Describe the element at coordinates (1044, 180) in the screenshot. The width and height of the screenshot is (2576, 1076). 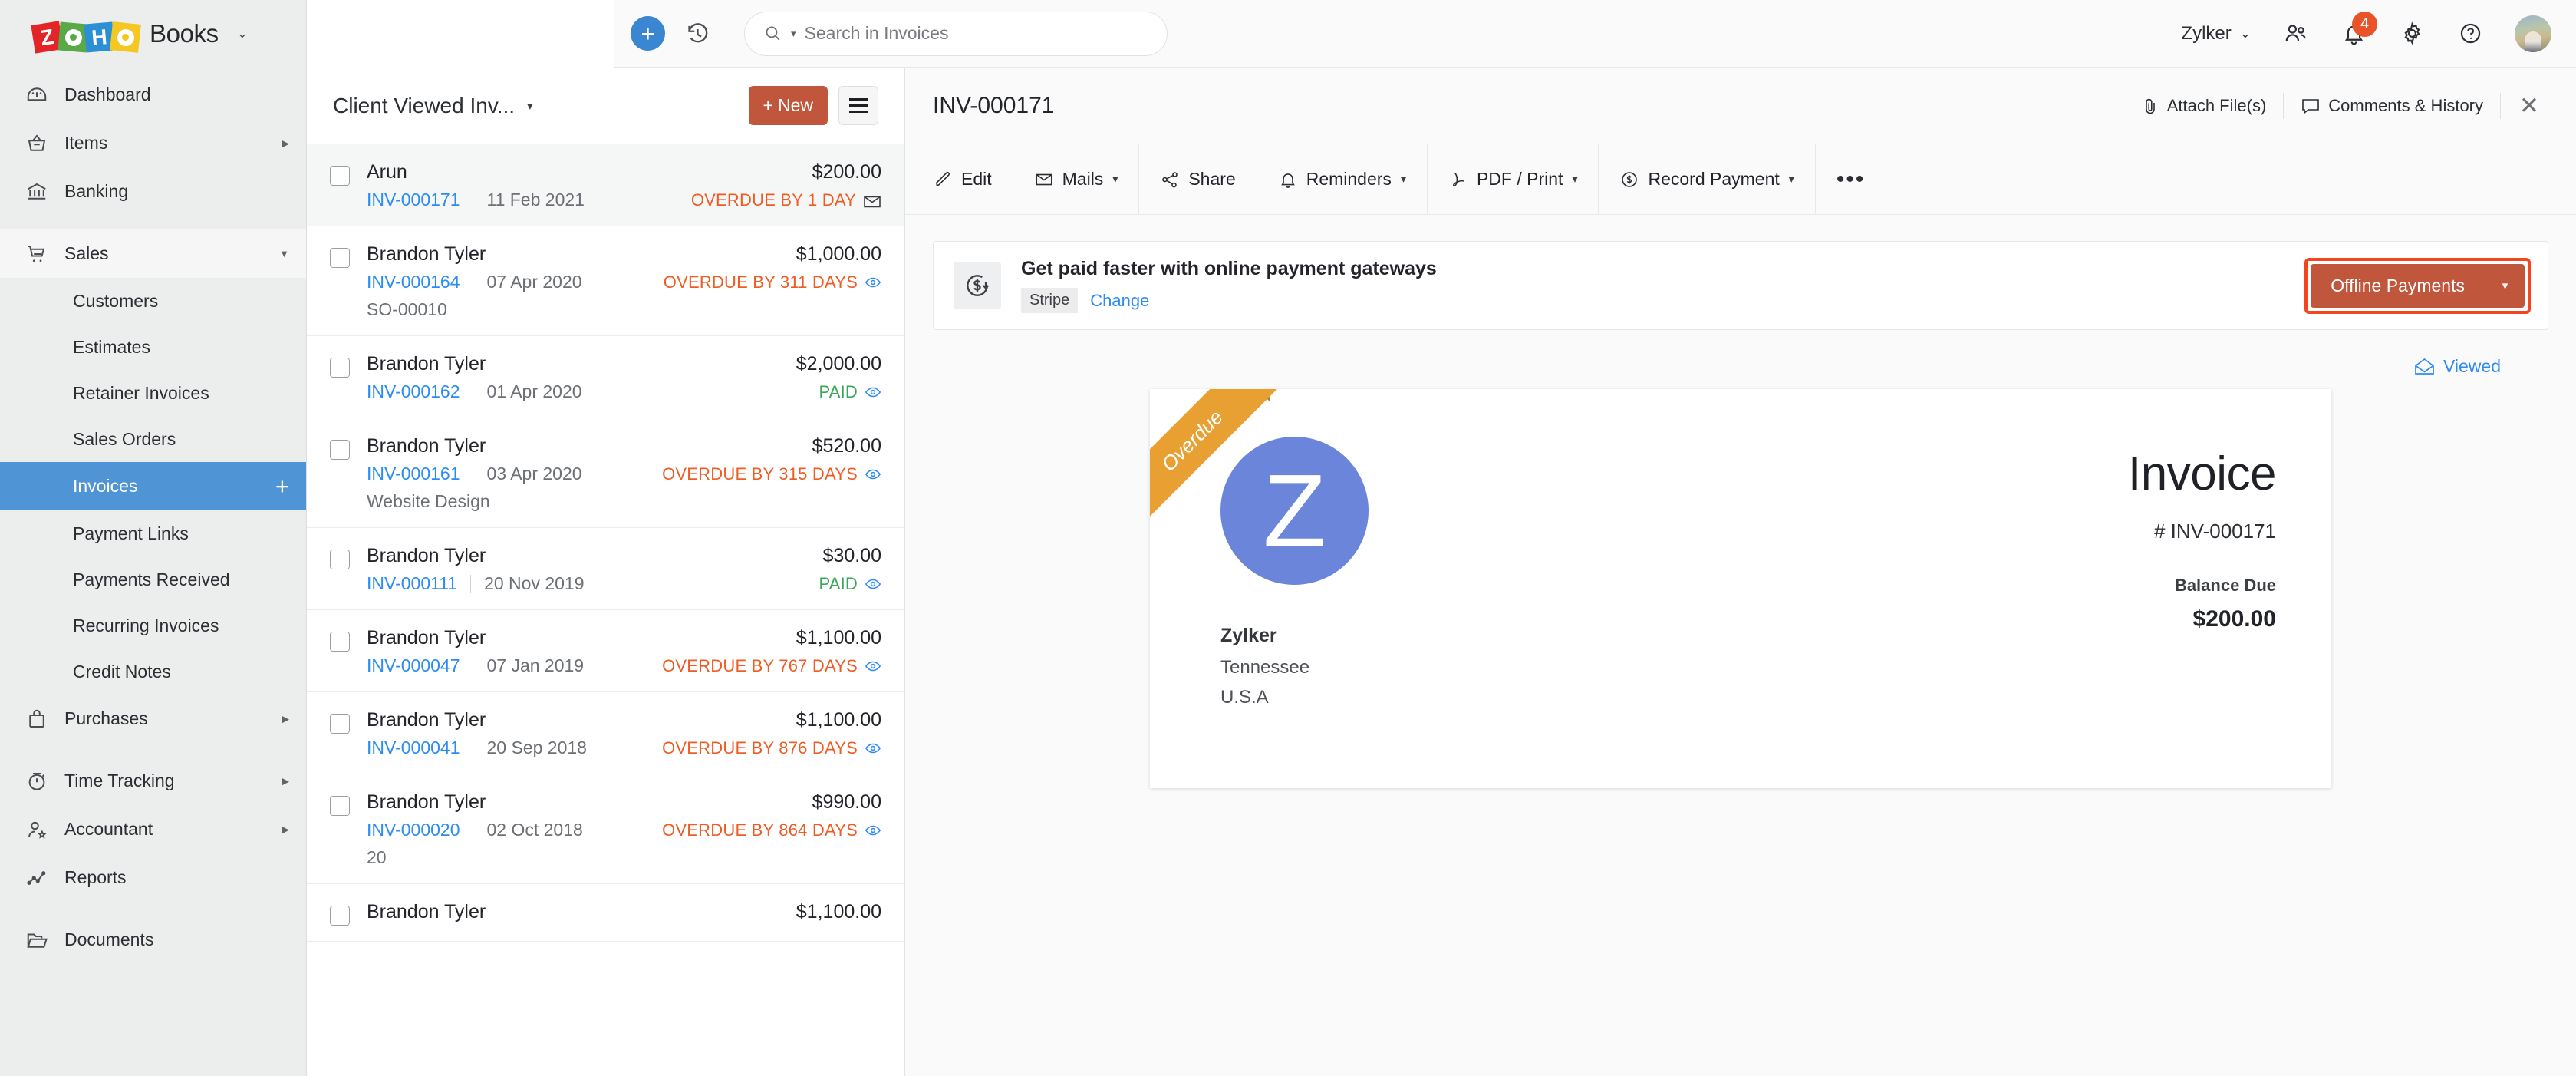
I see `envelope-icon` at that location.